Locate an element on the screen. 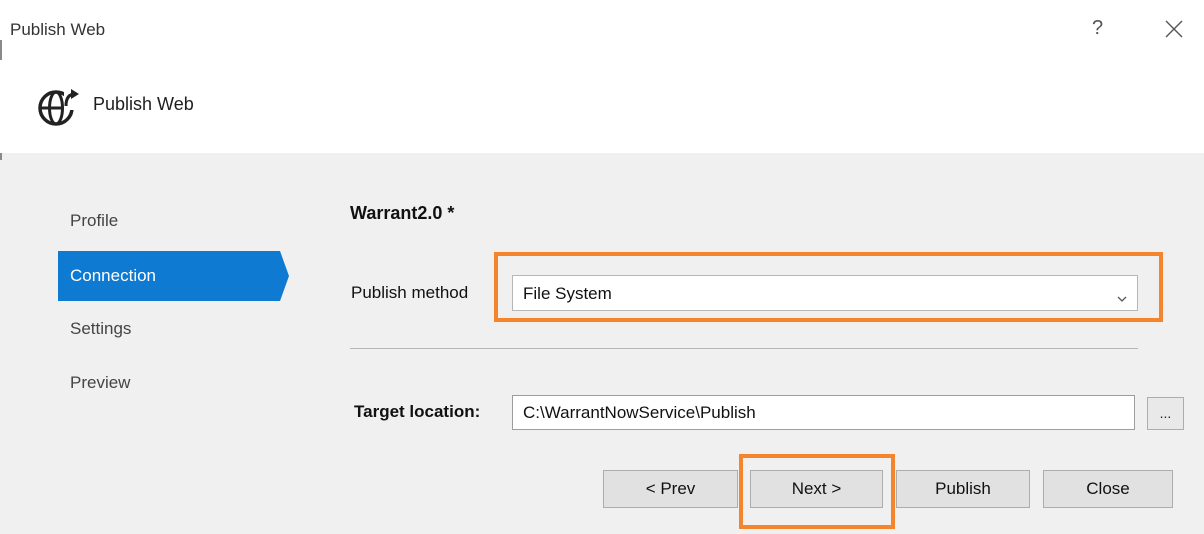  help-button: ? is located at coordinates (1097, 28).